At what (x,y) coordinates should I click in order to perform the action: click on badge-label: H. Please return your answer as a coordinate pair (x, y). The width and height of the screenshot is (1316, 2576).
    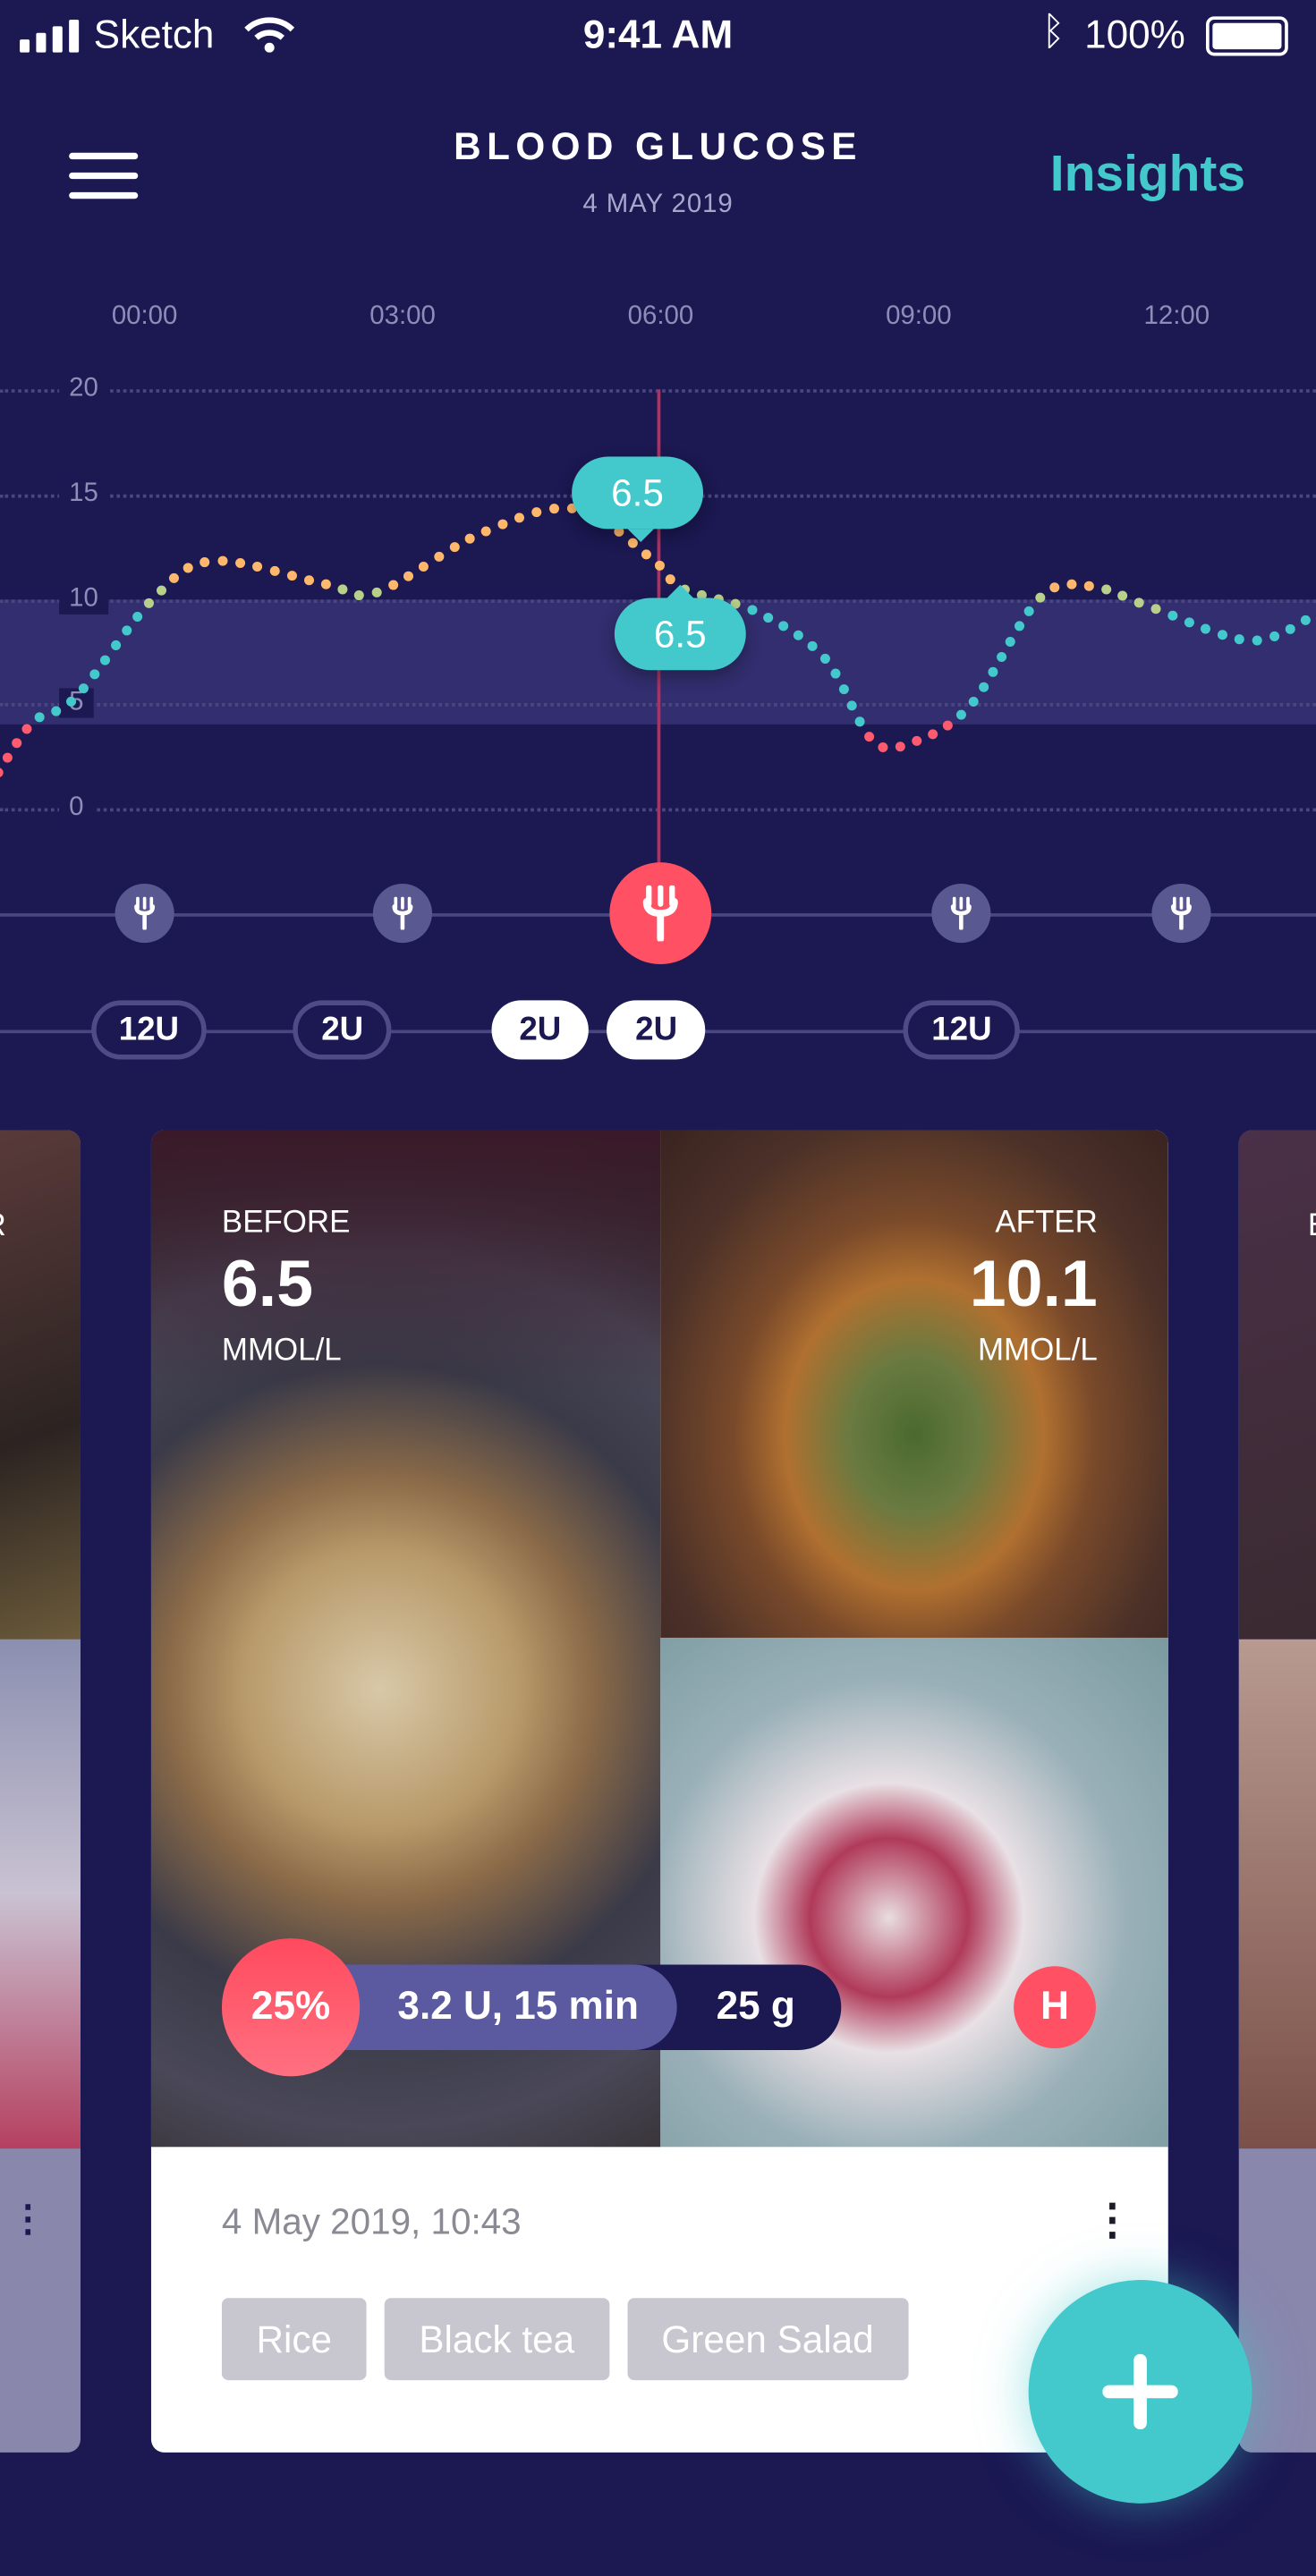
    Looking at the image, I should click on (1054, 2006).